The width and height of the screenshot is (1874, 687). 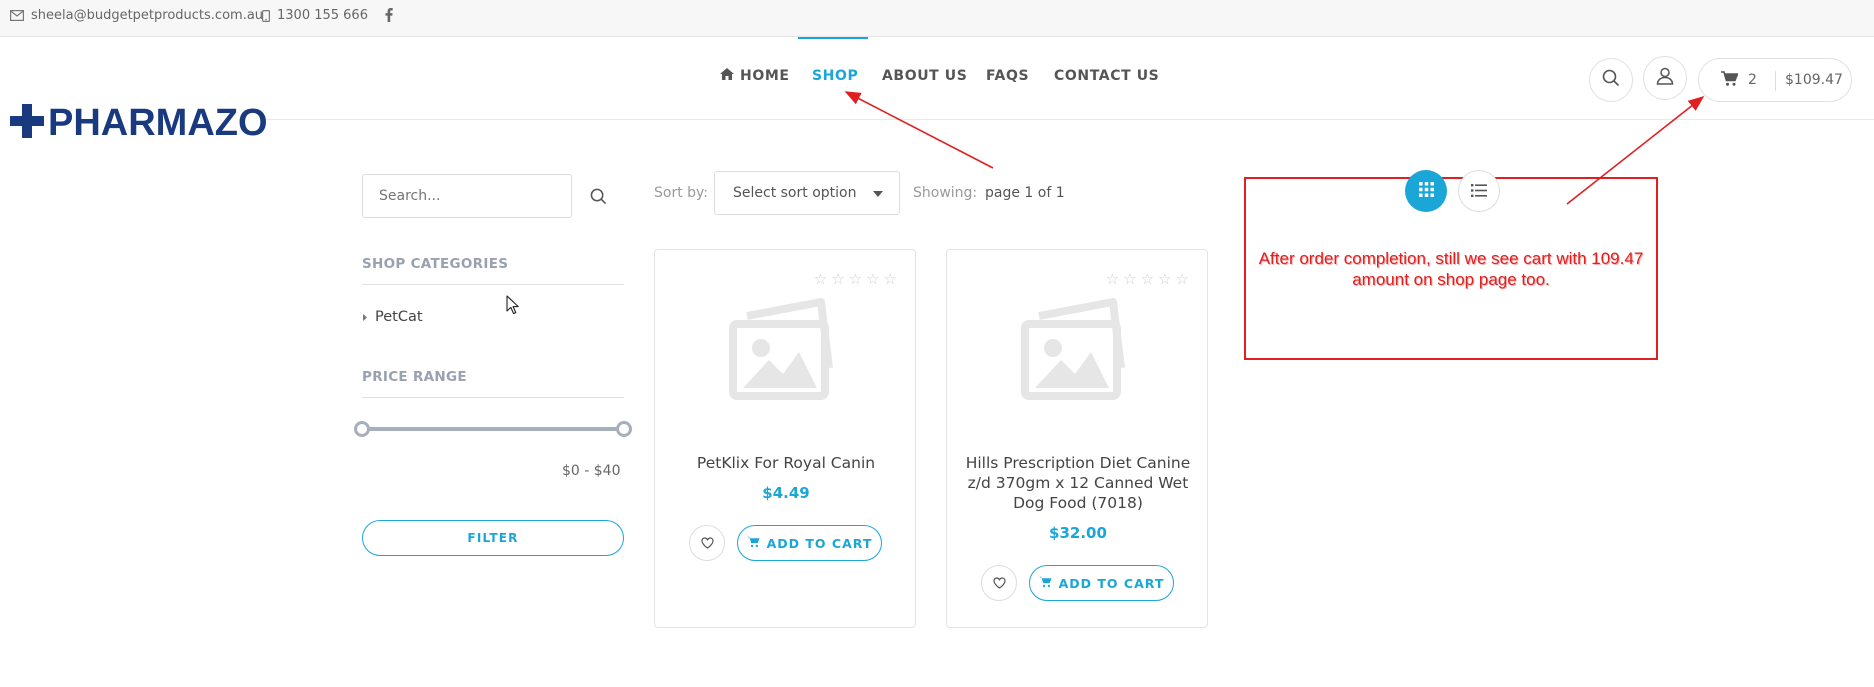 I want to click on product-price: $4.49, so click(x=786, y=493).